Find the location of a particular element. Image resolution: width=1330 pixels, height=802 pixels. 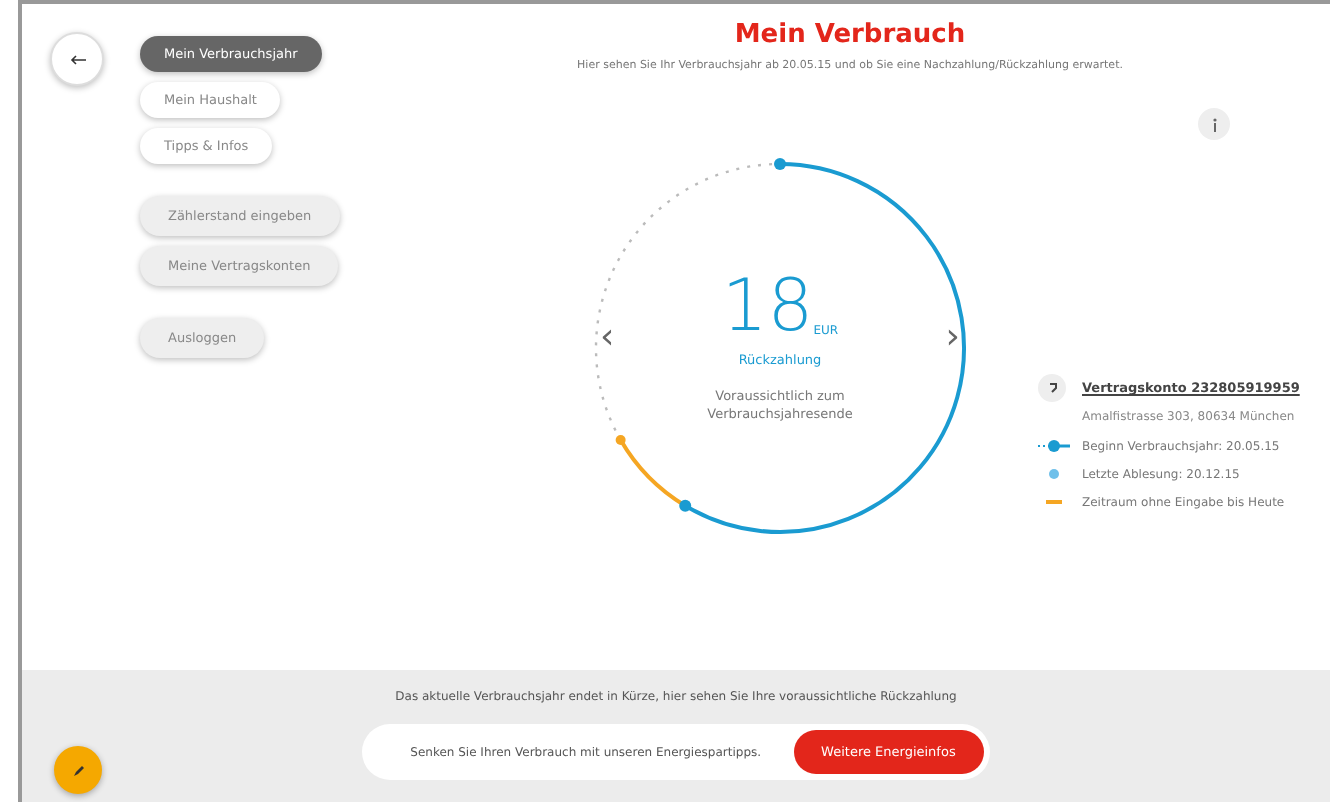

info-icon is located at coordinates (1214, 124).